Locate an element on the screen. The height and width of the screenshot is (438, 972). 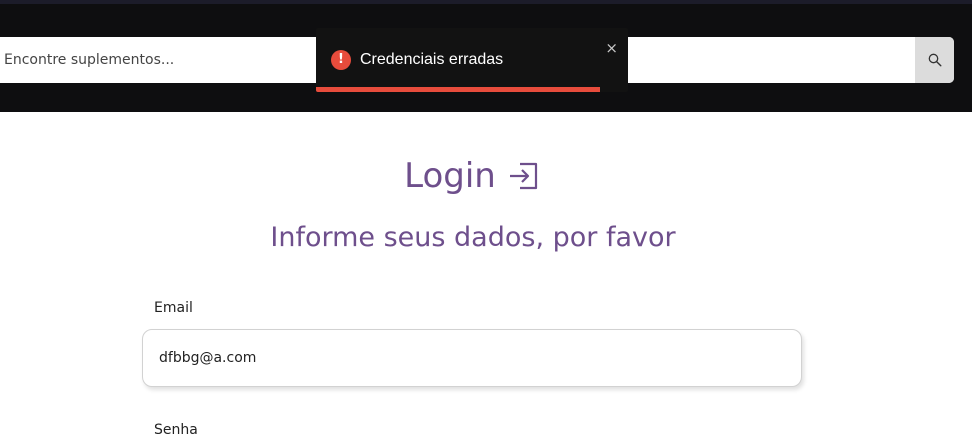
email-field is located at coordinates (472, 358).